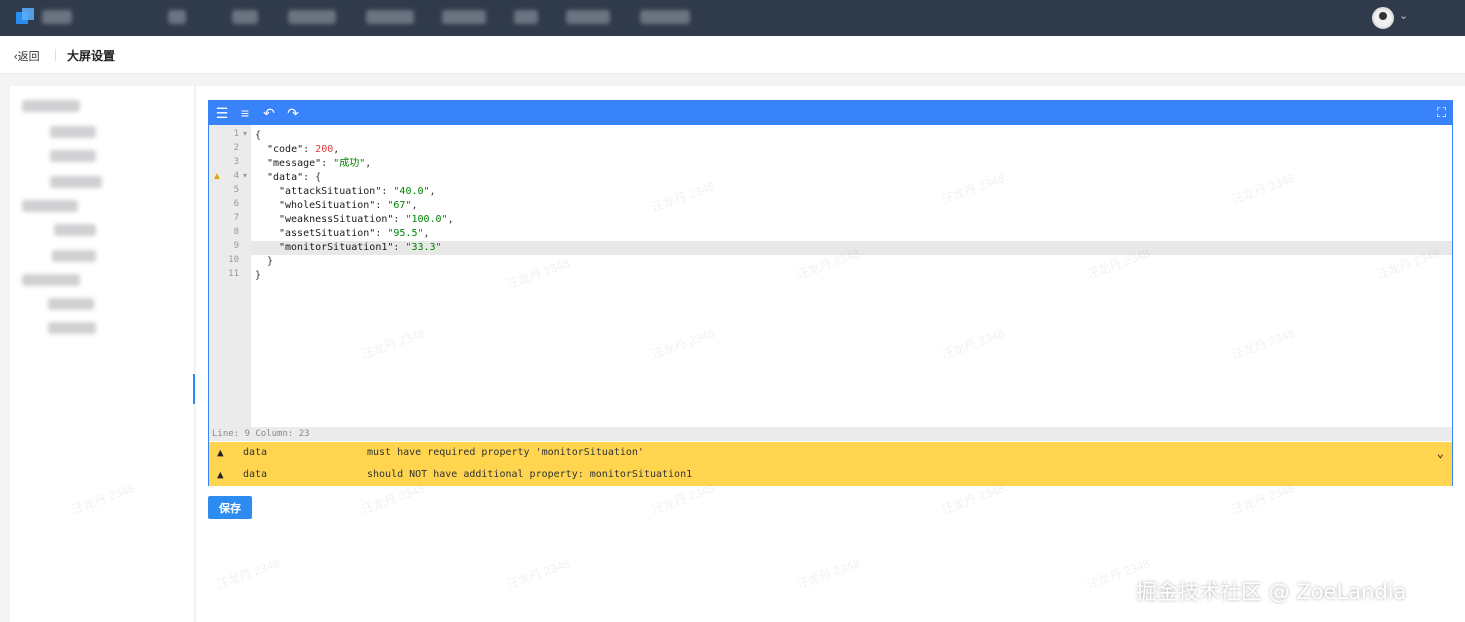 This screenshot has width=1465, height=622. What do you see at coordinates (236, 246) in the screenshot?
I see `line-number: 9` at bounding box center [236, 246].